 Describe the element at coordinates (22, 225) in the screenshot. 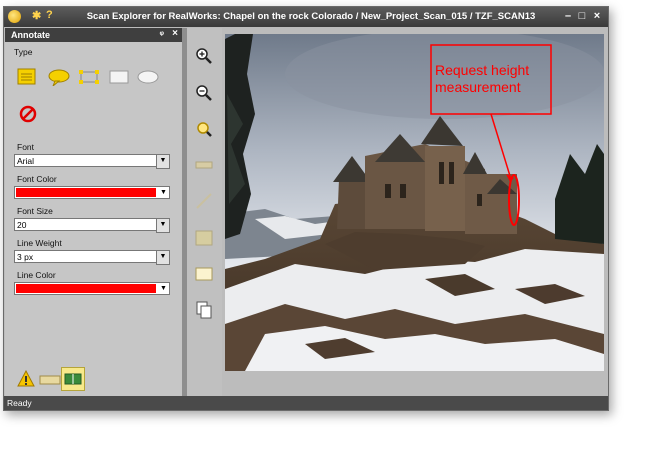

I see `font-size-value: 20` at that location.